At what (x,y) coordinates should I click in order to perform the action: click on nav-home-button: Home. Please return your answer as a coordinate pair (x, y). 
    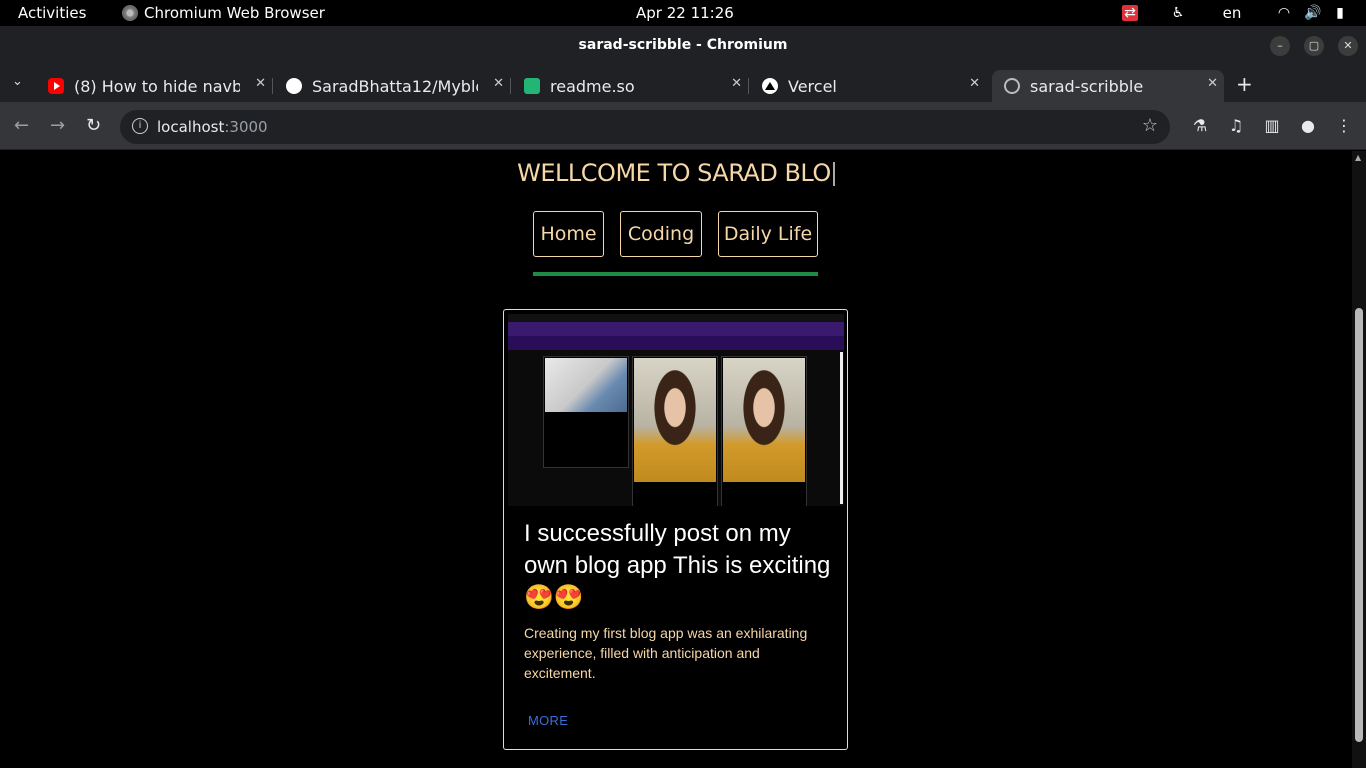
    Looking at the image, I should click on (568, 234).